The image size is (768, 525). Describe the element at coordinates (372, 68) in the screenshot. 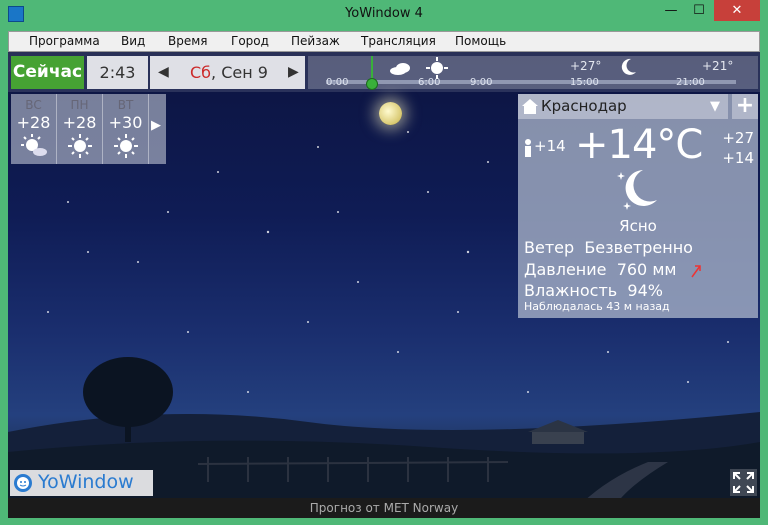

I see `timeline-stem` at that location.